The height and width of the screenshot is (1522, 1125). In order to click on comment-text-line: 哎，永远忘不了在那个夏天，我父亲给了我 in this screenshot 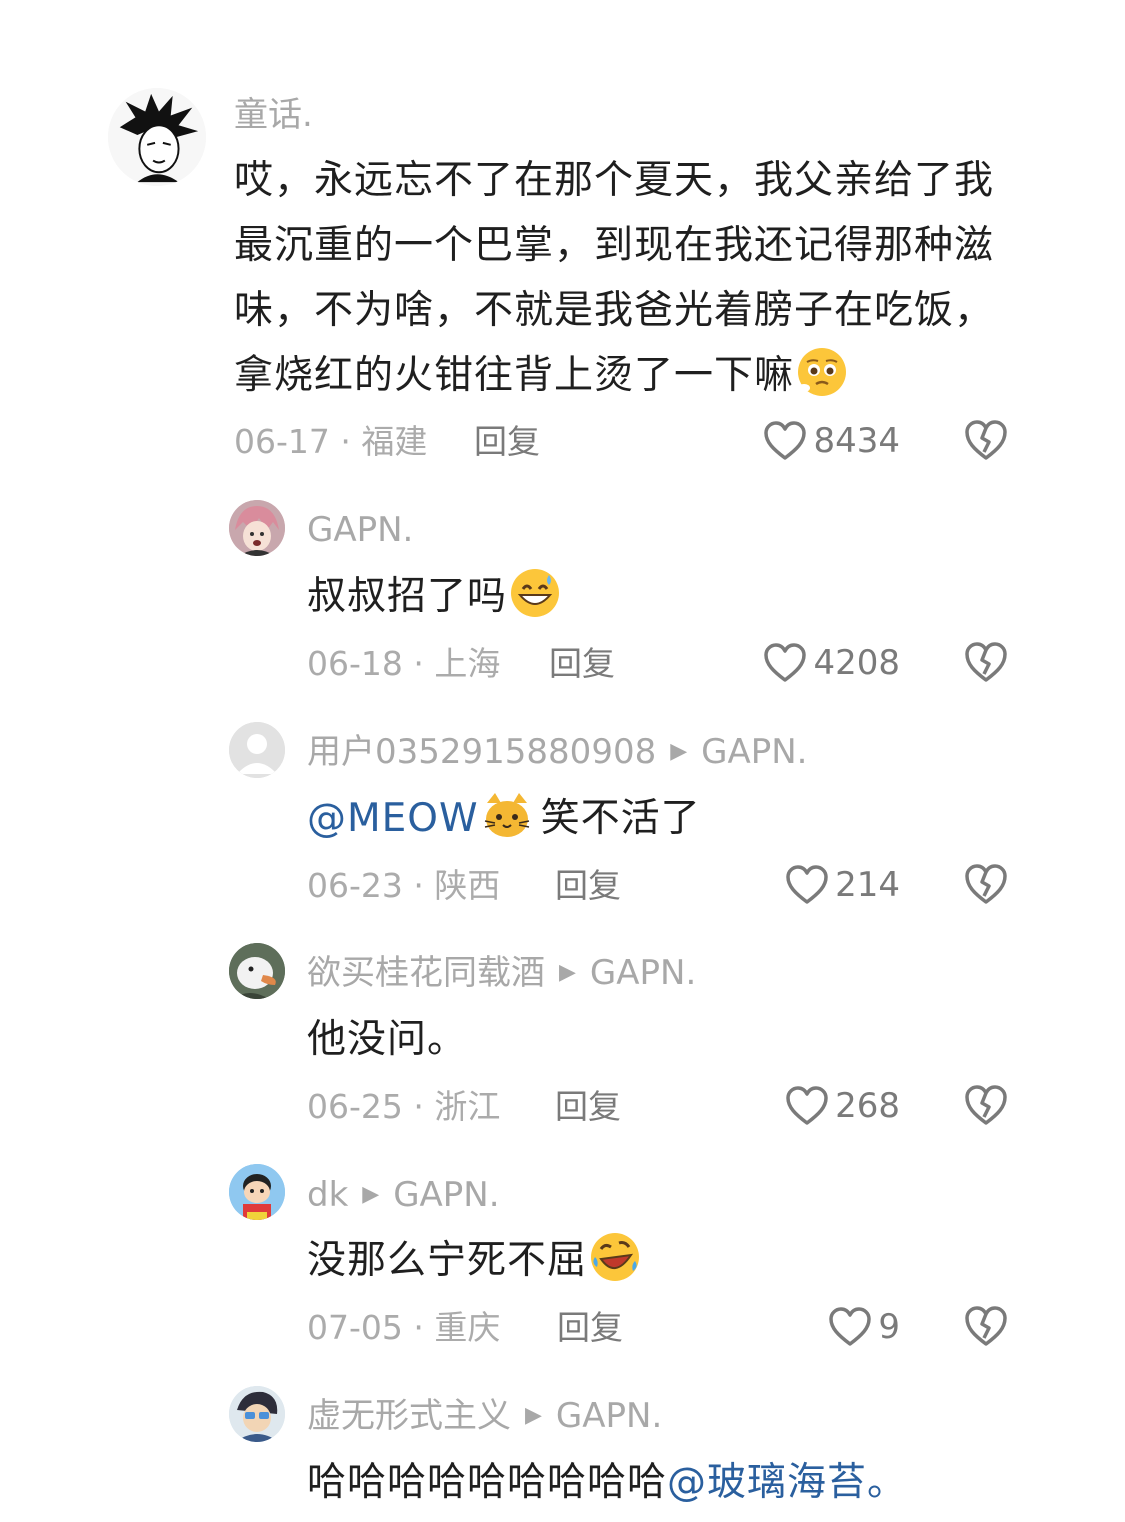, I will do `click(614, 180)`.